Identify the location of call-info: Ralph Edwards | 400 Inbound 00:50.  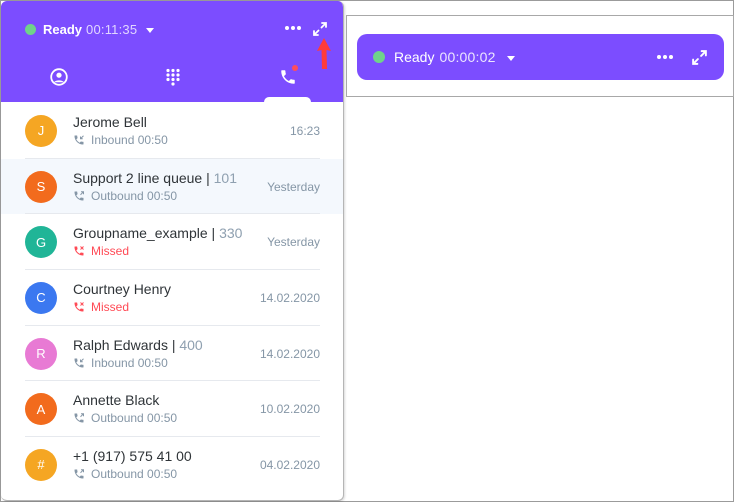
(138, 353).